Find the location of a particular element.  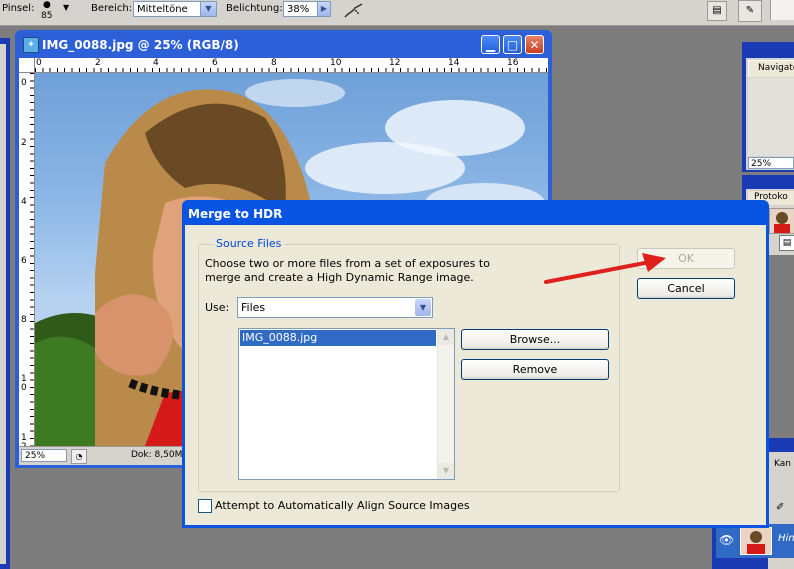

left-toolbox-body is located at coordinates (3, 304).